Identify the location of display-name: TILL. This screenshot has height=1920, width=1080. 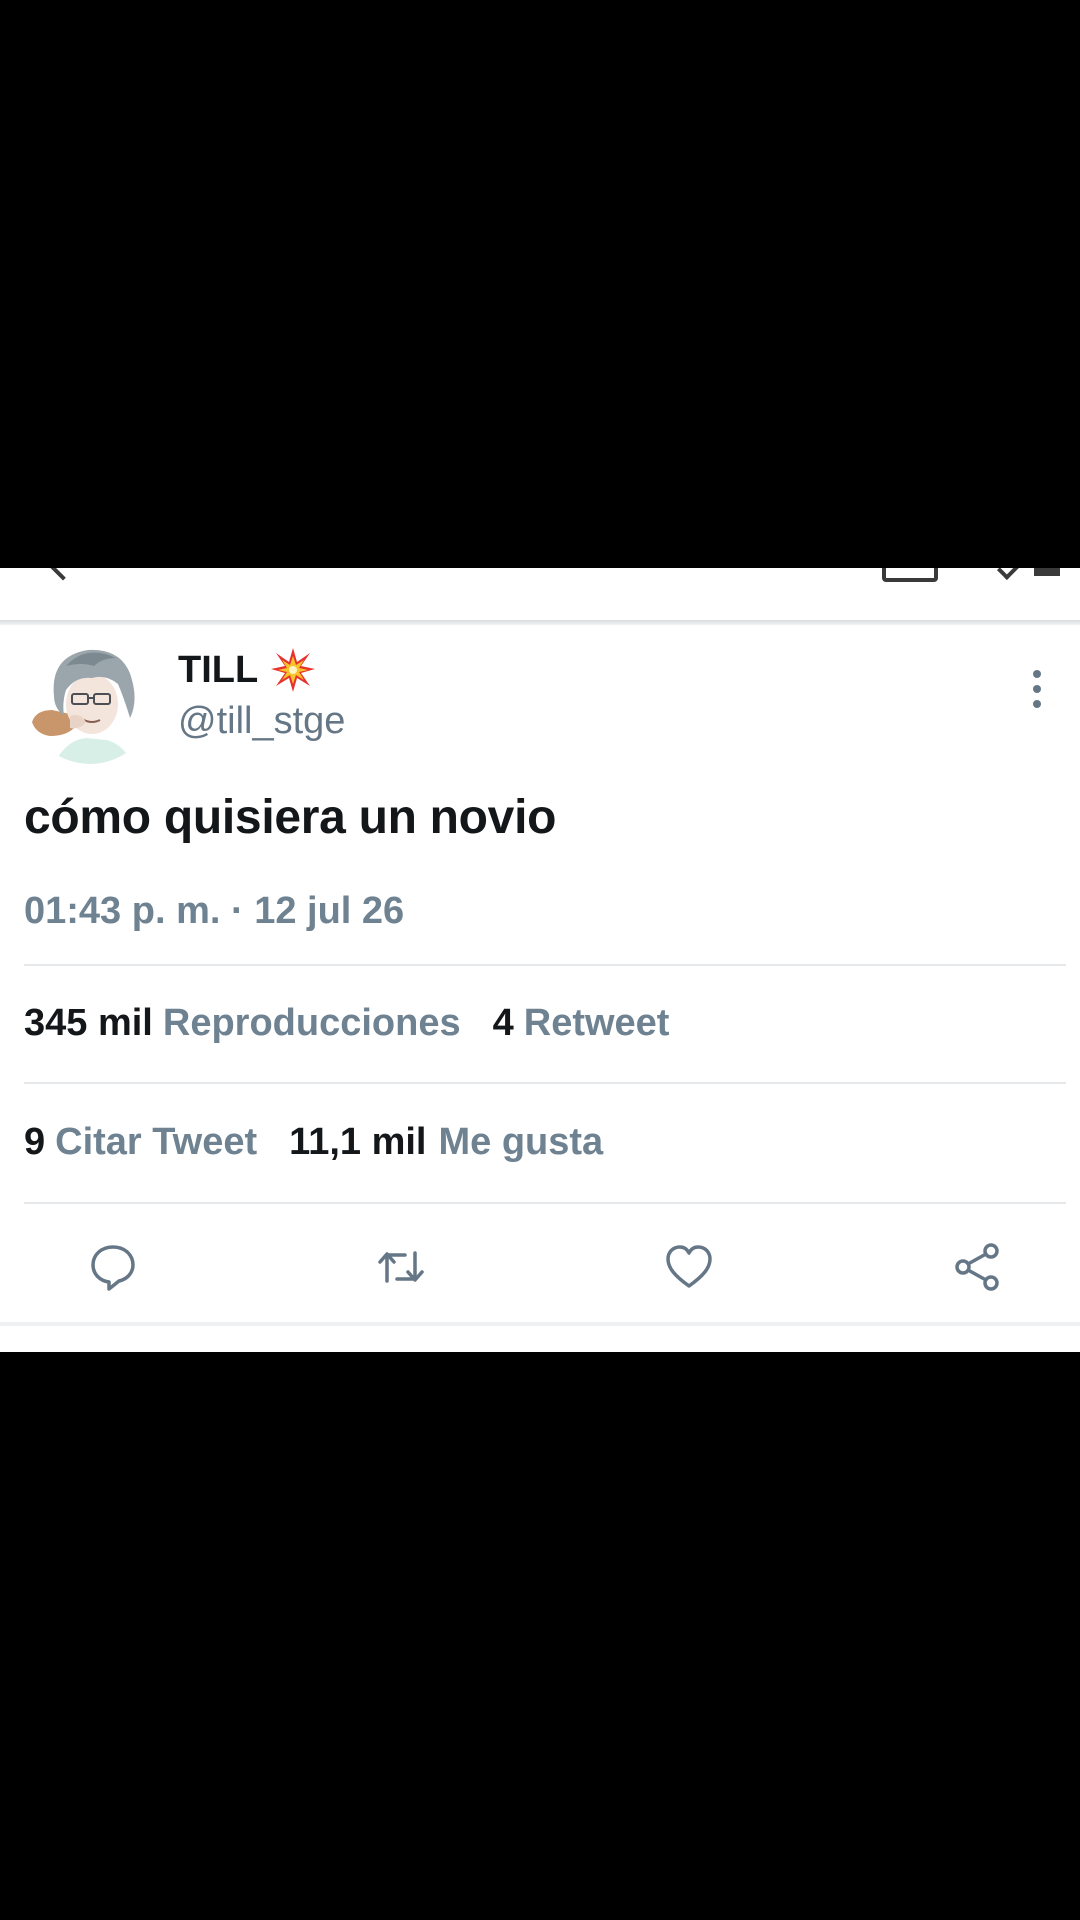
(247, 670).